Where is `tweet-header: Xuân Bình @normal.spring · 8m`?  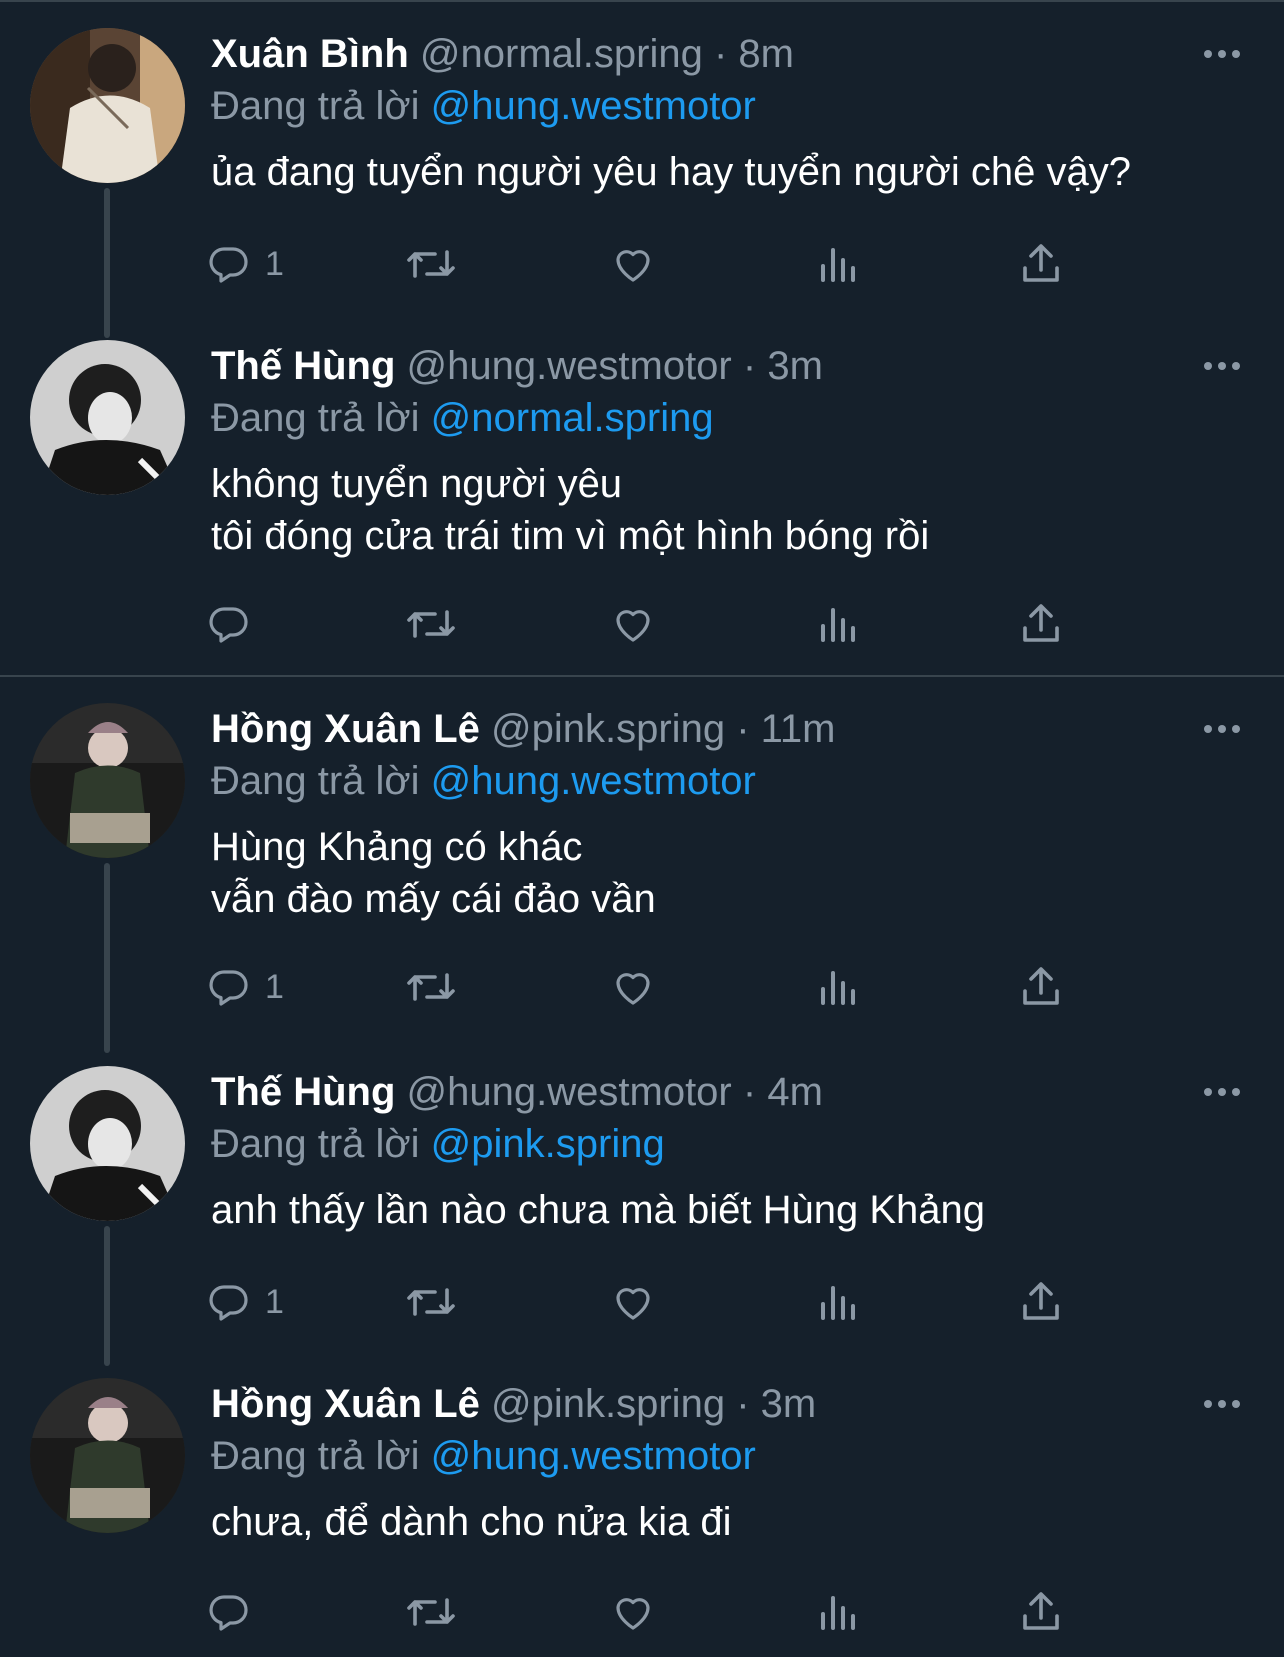
tweet-header: Xuân Bình @normal.spring · 8m is located at coordinates (502, 54).